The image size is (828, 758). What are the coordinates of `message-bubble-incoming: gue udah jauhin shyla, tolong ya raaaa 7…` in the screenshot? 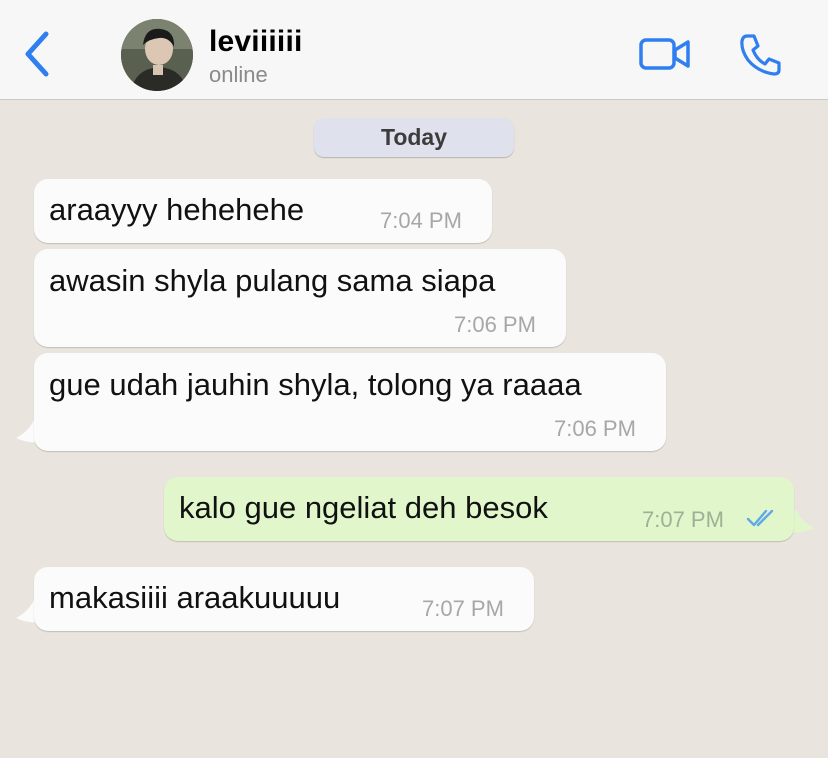 It's located at (350, 402).